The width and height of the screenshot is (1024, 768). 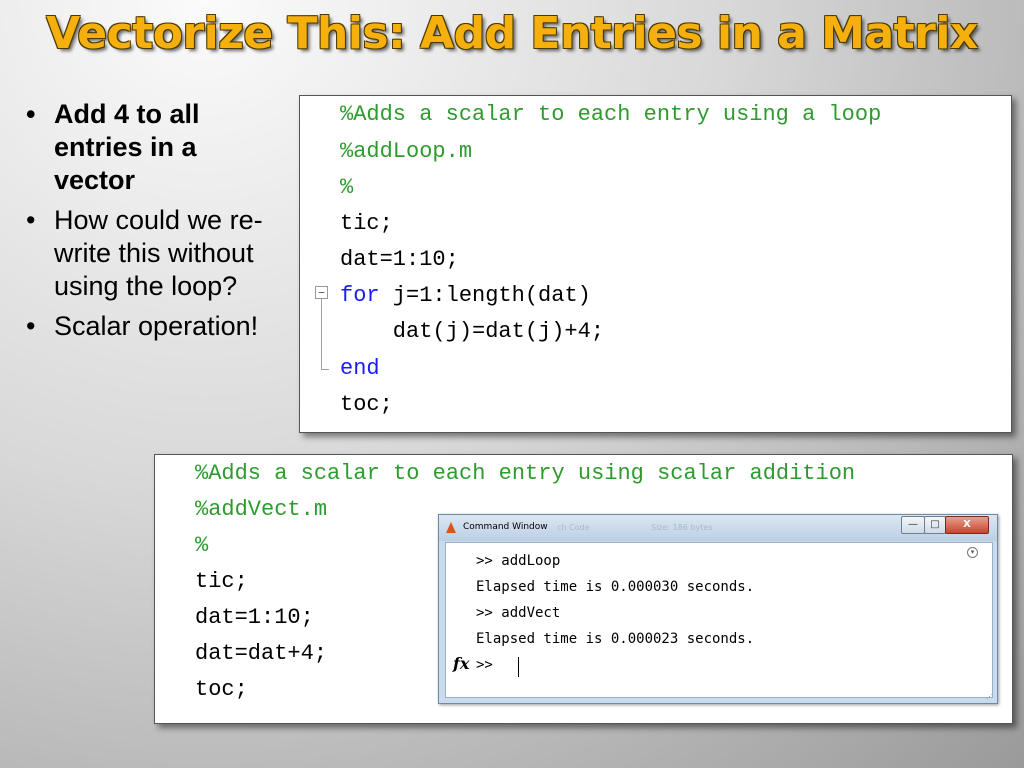 What do you see at coordinates (573, 527) in the screenshot?
I see `ghost-text: ch Code` at bounding box center [573, 527].